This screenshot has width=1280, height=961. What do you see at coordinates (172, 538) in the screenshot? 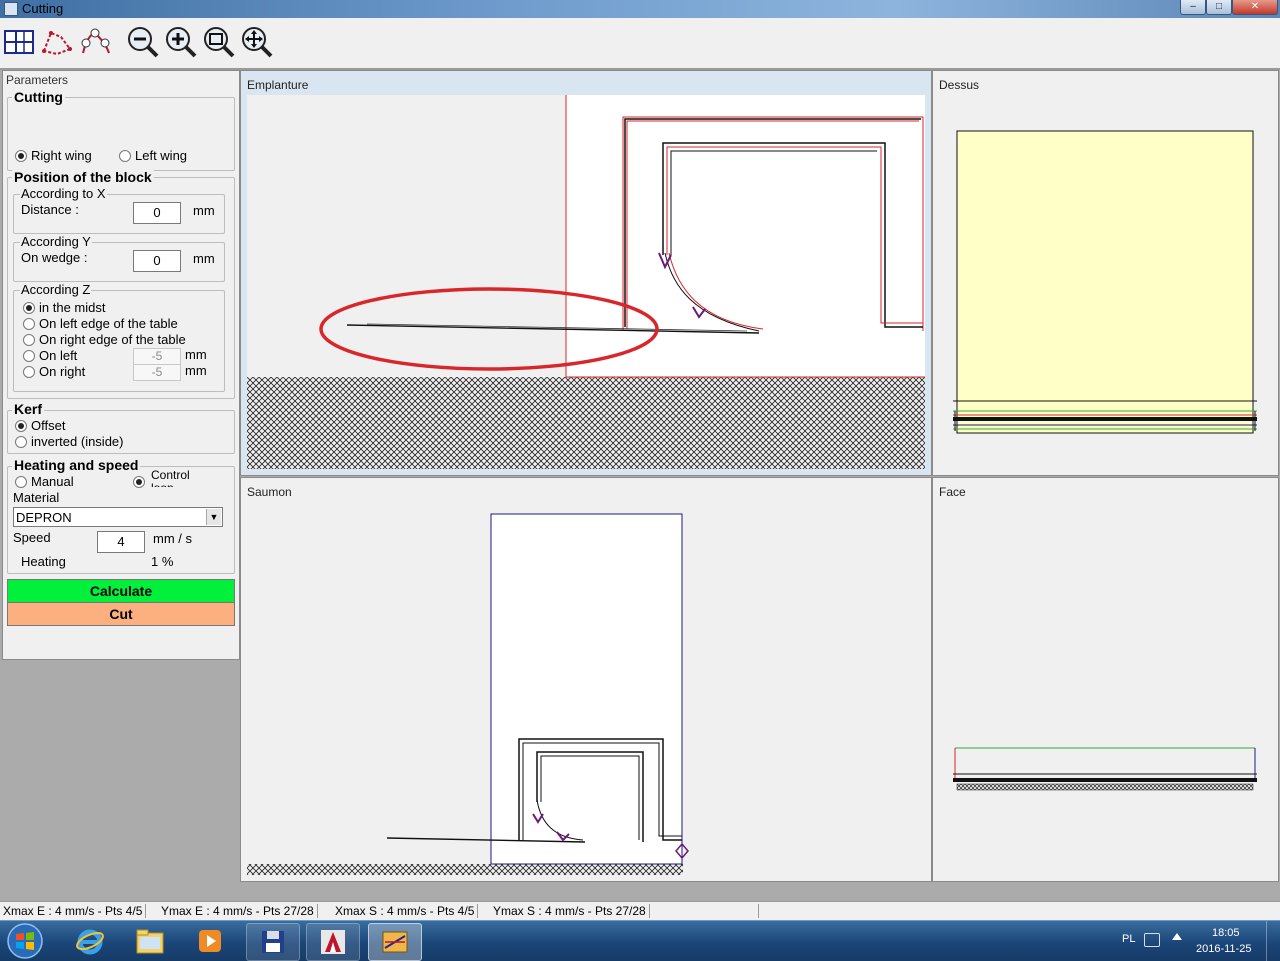
I see `speed-unit: mm / s` at bounding box center [172, 538].